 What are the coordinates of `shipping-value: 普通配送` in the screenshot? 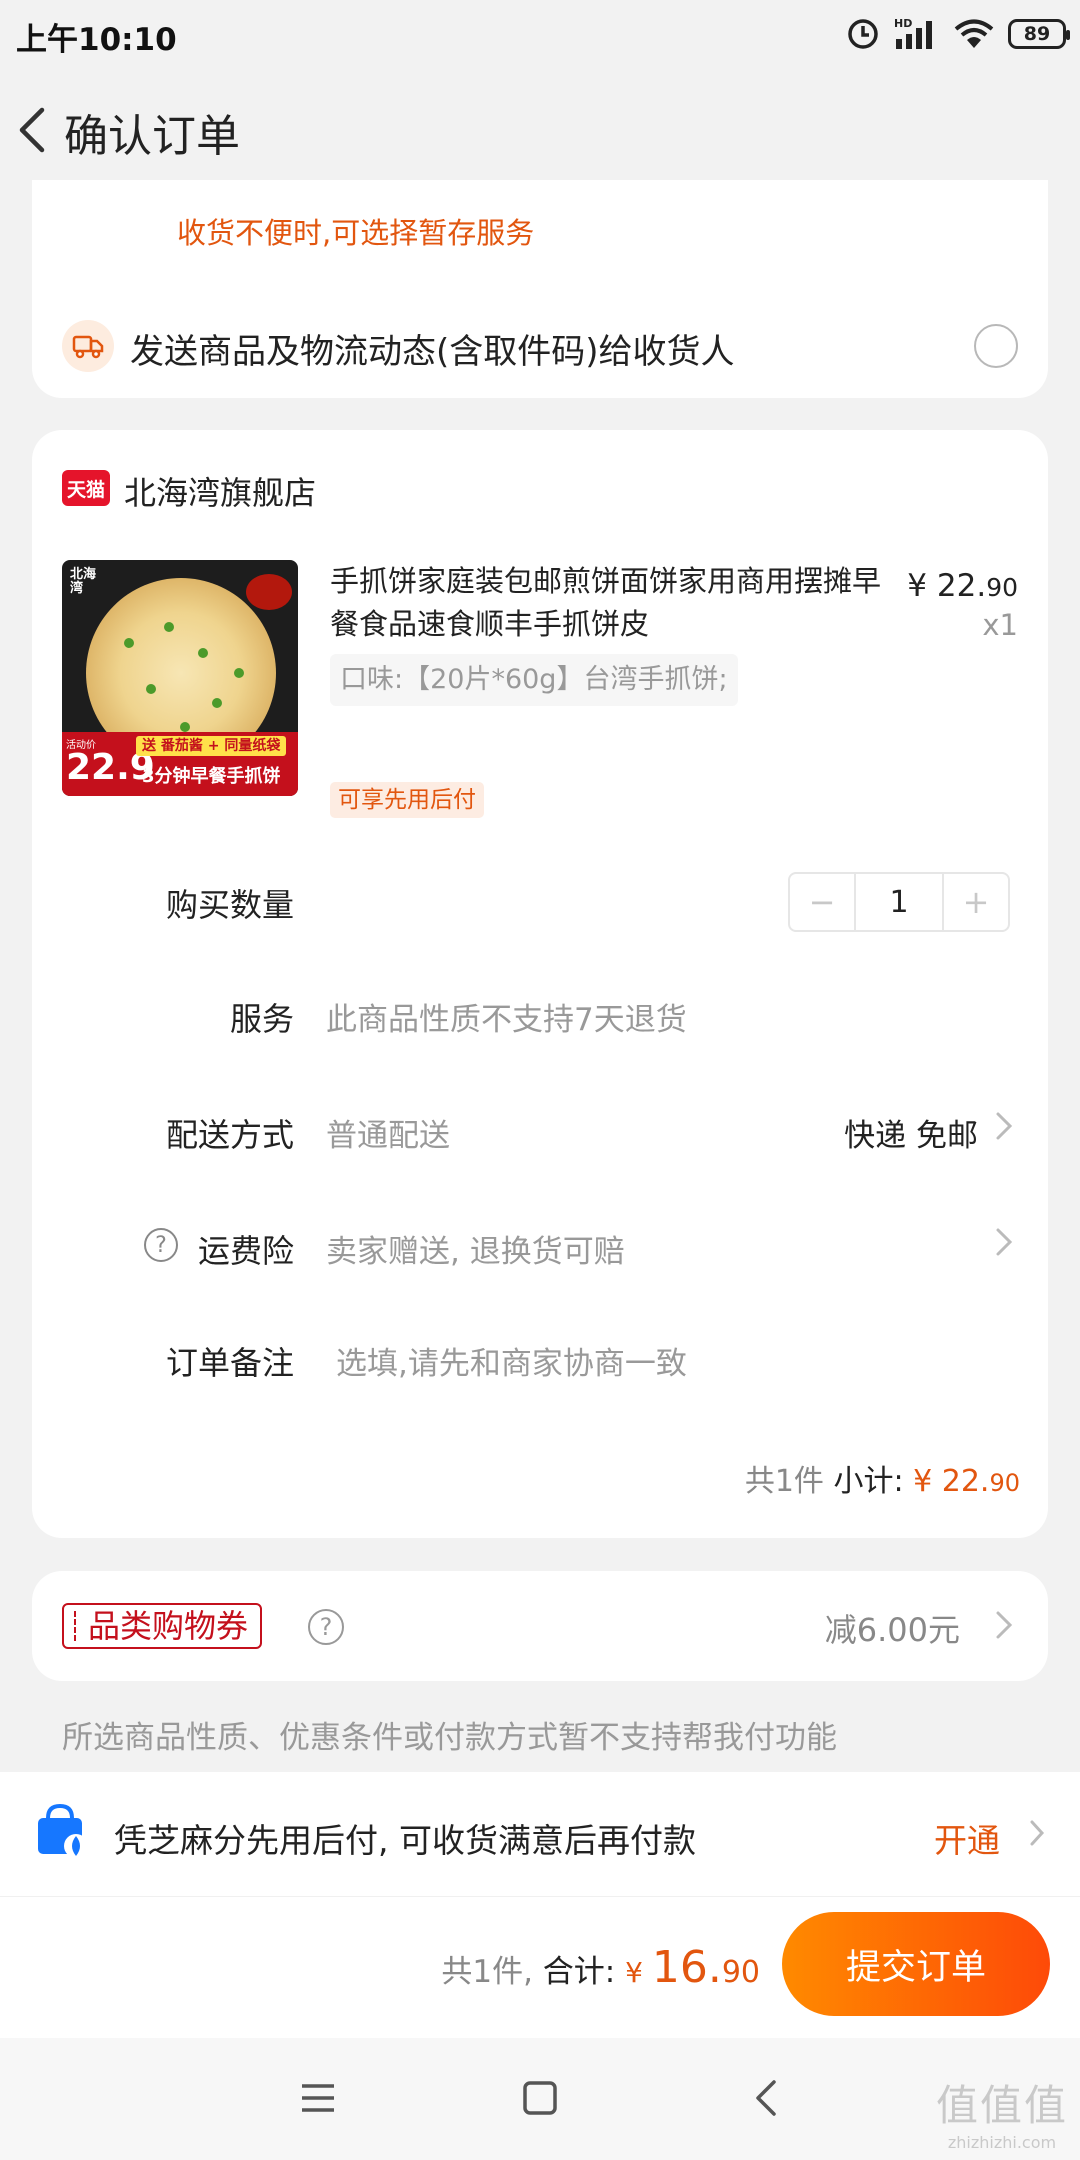 It's located at (388, 1132).